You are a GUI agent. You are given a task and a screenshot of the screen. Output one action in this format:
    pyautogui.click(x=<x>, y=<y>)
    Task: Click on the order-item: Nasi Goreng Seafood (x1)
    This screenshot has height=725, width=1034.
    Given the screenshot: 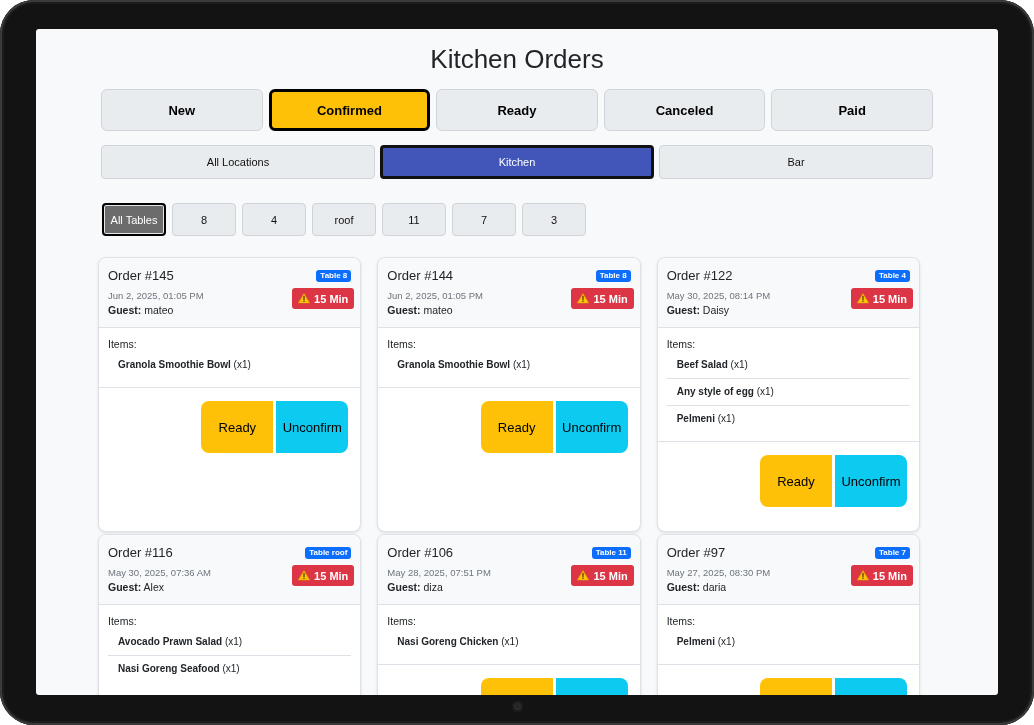 What is the action you would take?
    pyautogui.click(x=179, y=669)
    